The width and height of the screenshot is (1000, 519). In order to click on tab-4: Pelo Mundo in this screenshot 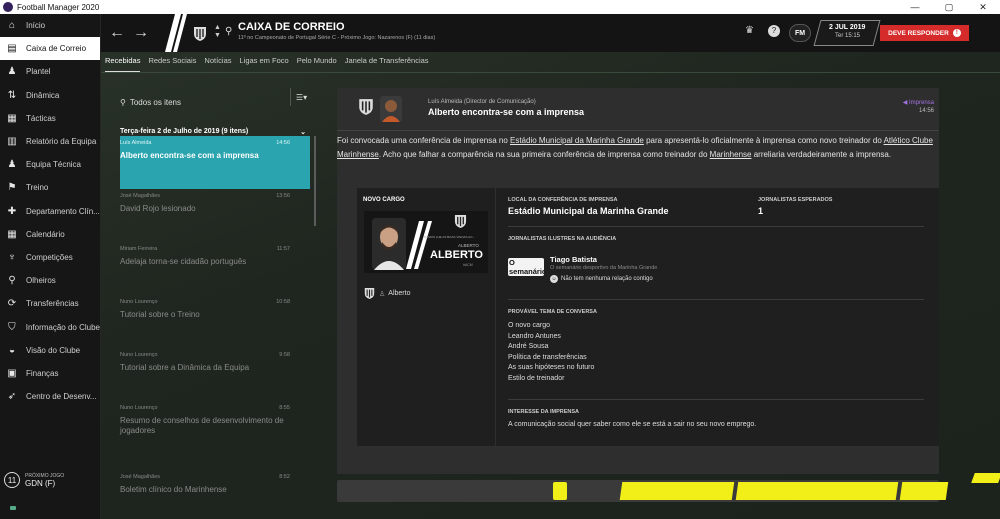, I will do `click(317, 64)`.